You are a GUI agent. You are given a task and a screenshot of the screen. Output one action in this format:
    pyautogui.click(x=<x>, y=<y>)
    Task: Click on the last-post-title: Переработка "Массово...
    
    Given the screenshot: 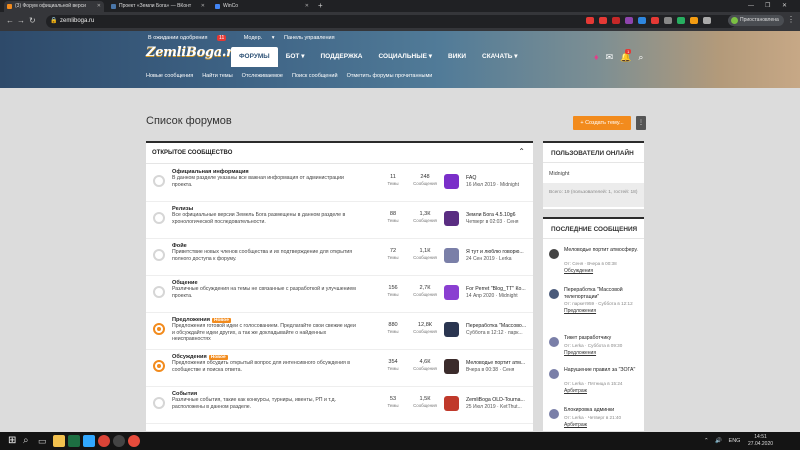 What is the action you would take?
    pyautogui.click(x=498, y=326)
    